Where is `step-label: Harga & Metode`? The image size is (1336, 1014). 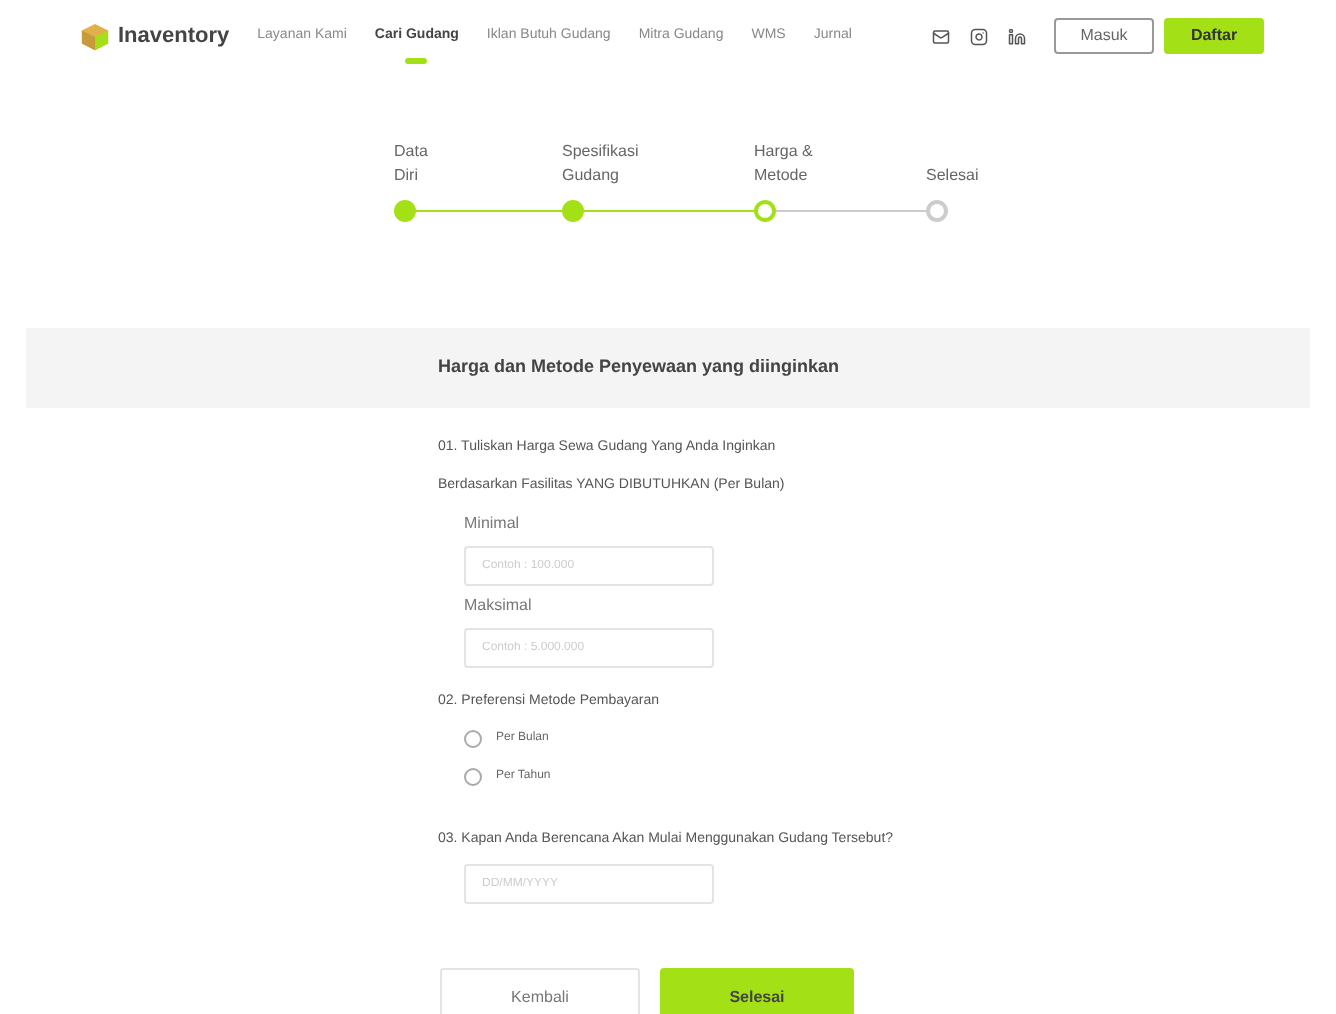
step-label: Harga & Metode is located at coordinates (784, 164).